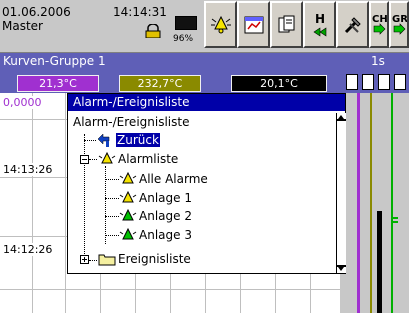 The height and width of the screenshot is (313, 409). Describe the element at coordinates (28, 249) in the screenshot. I see `time-label-2: 14:12:26` at that location.